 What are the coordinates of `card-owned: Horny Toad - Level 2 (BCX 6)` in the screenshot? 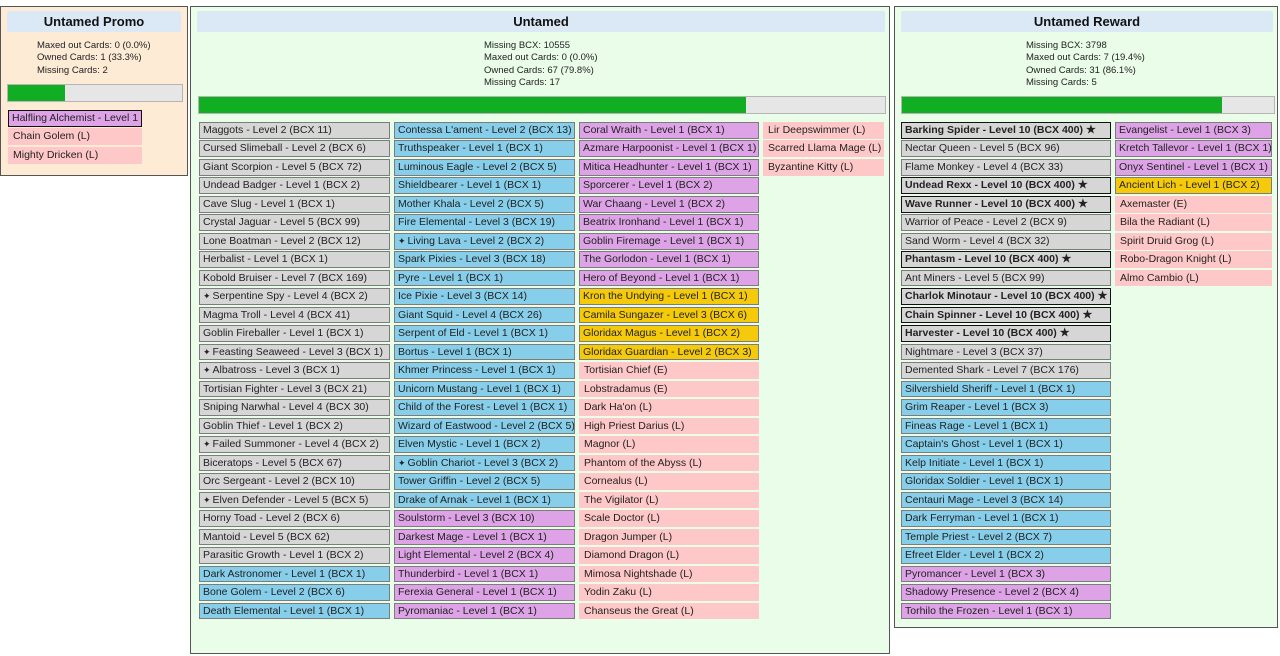 It's located at (294, 518).